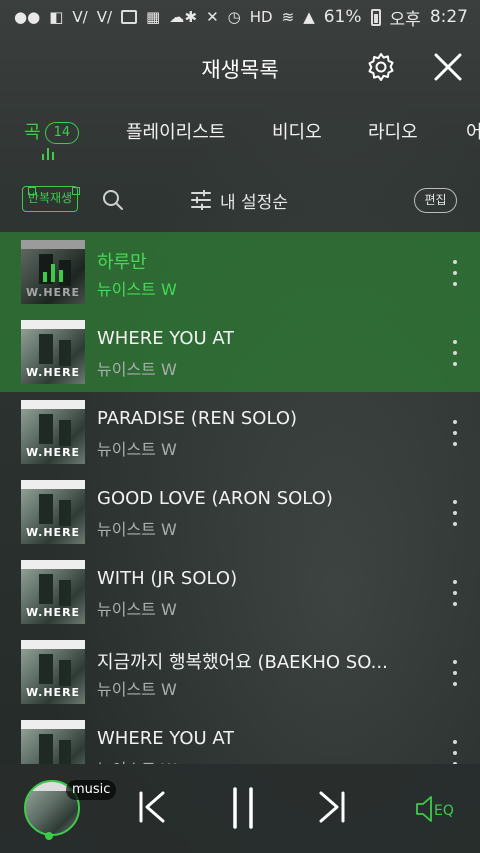  Describe the element at coordinates (104, 16) in the screenshot. I see `app-icon-2: V/` at that location.